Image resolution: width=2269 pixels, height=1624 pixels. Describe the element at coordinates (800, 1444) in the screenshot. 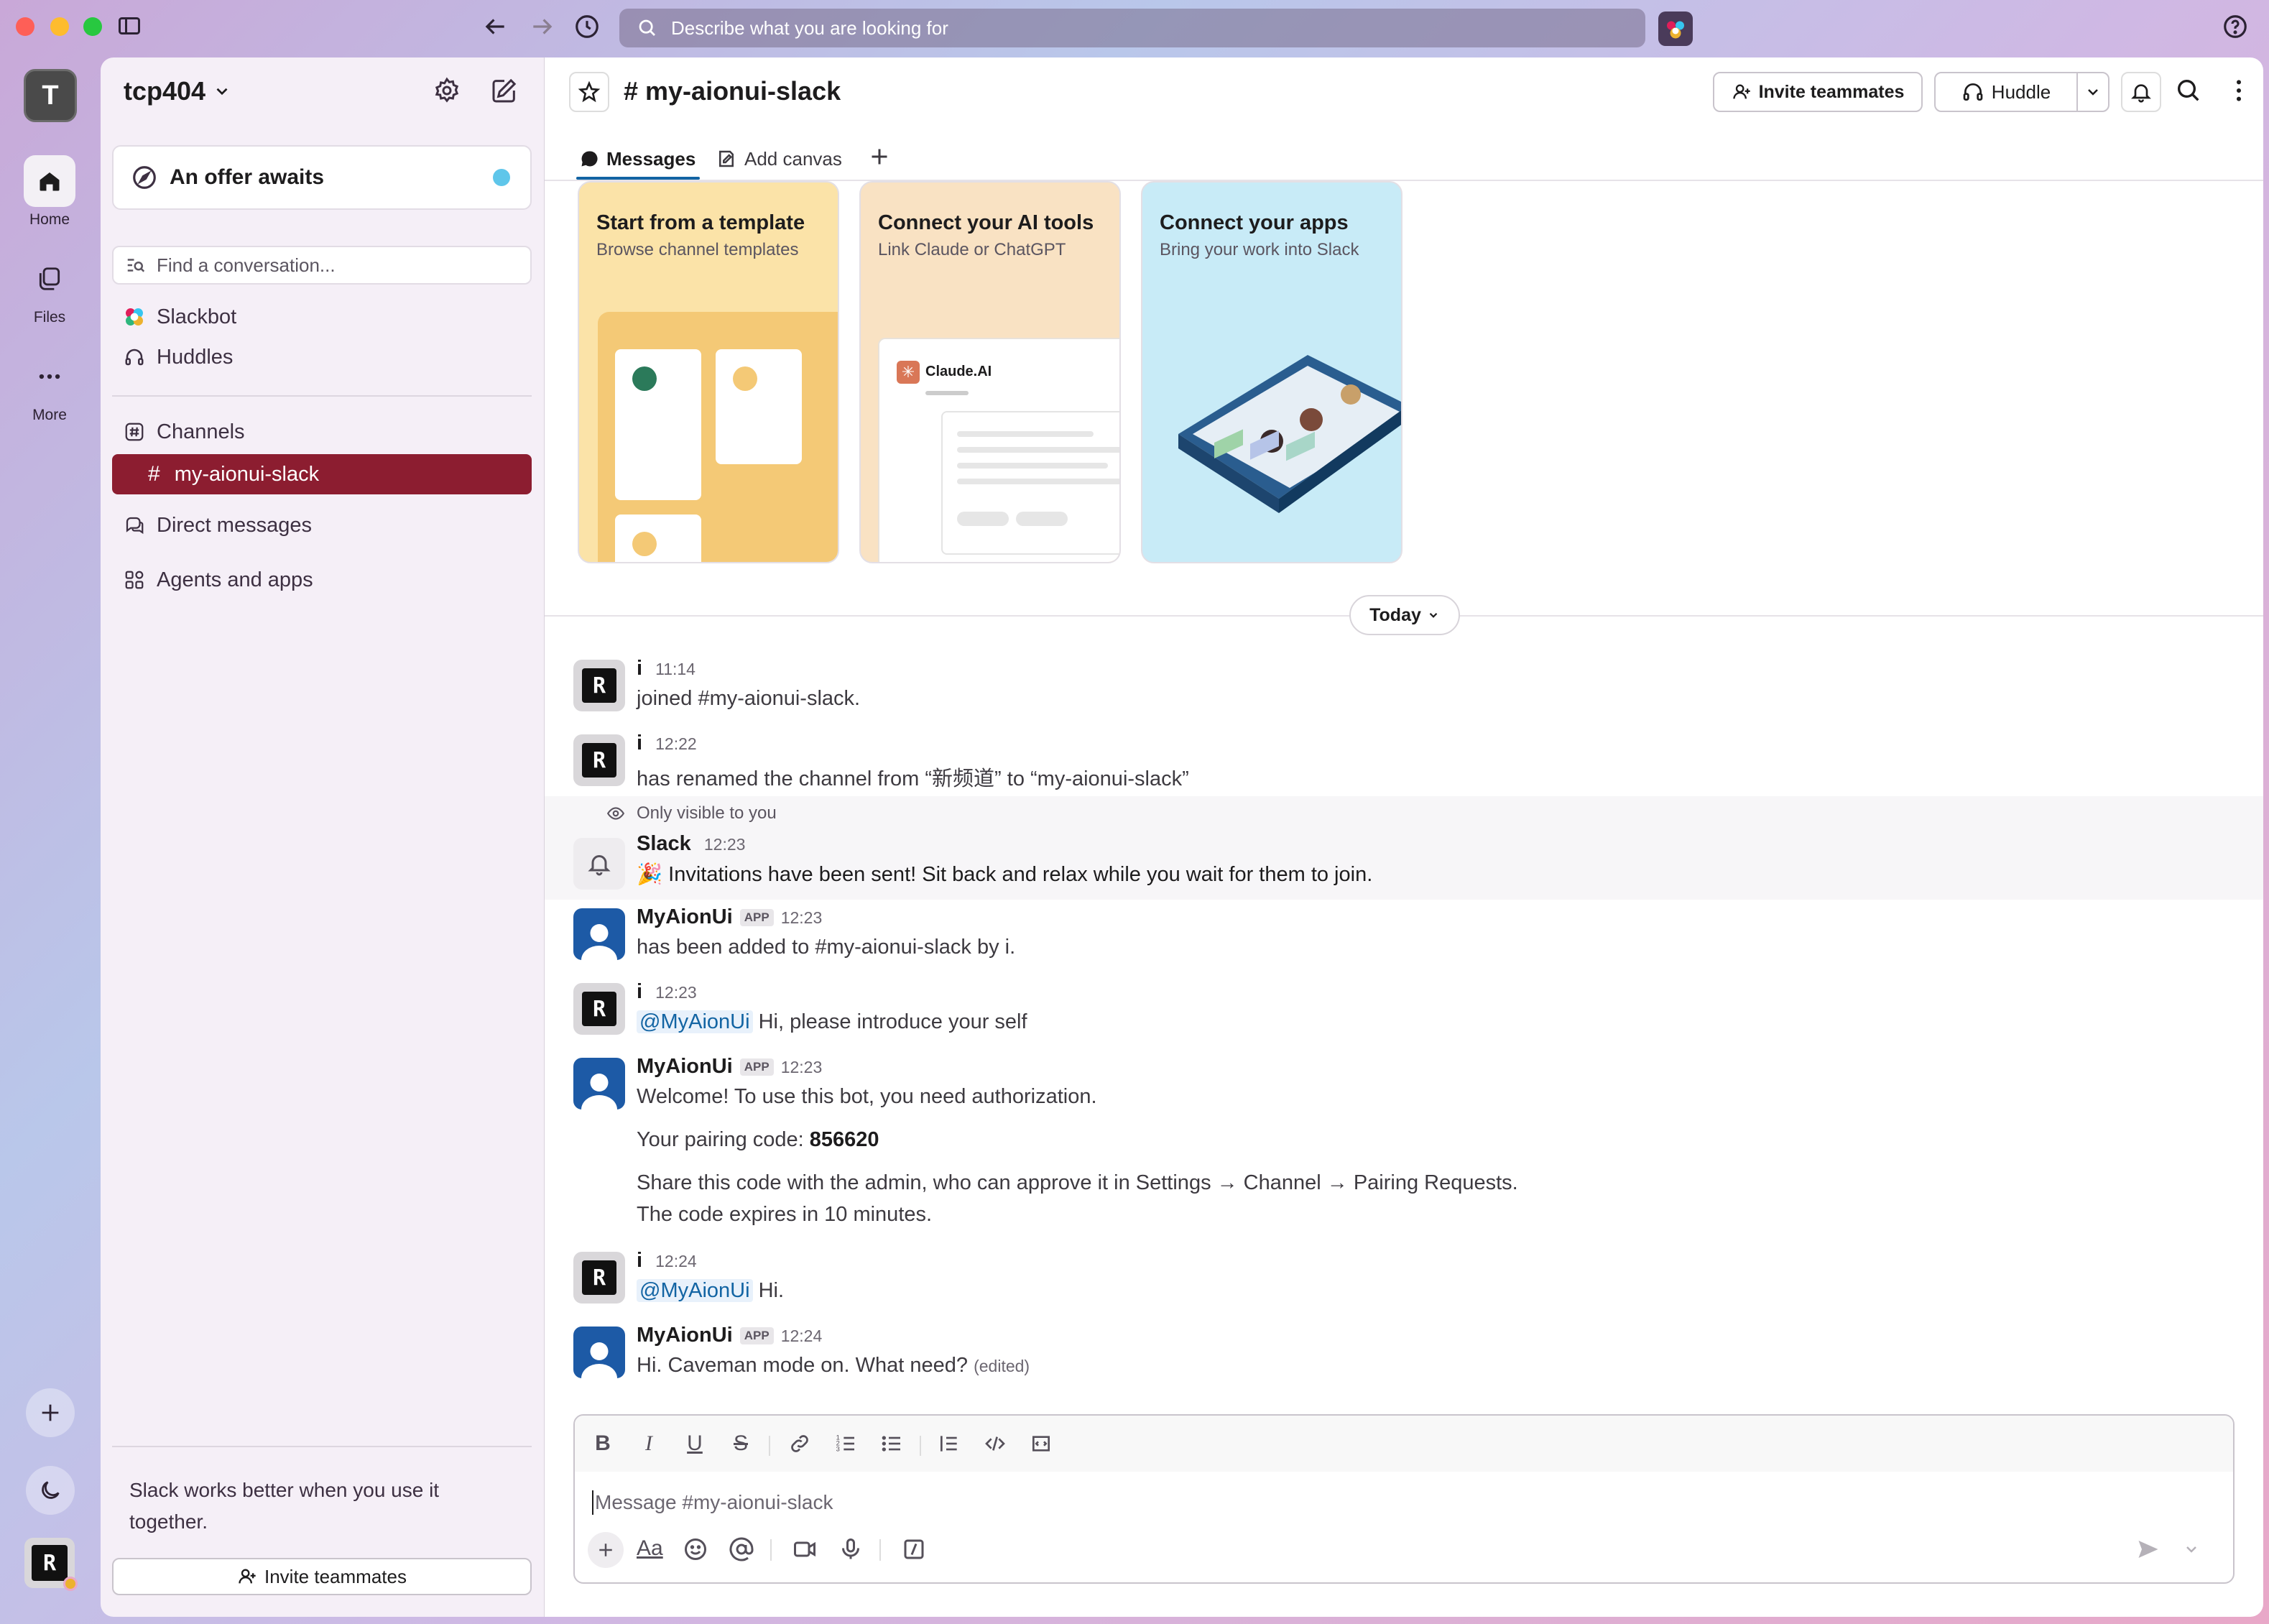

I see `link-button` at that location.